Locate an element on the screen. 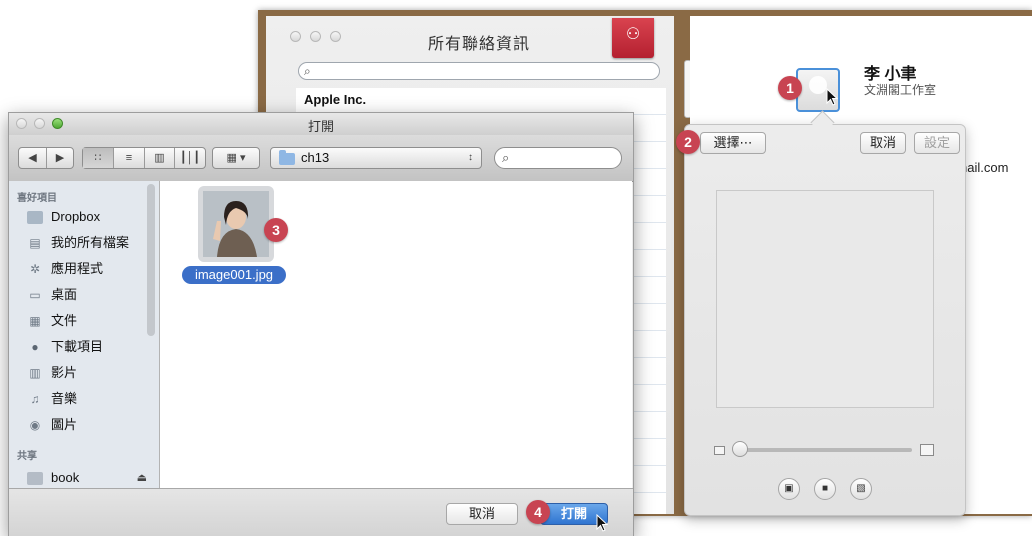 This screenshot has width=1032, height=536. sidebar-scrollbar is located at coordinates (151, 260).